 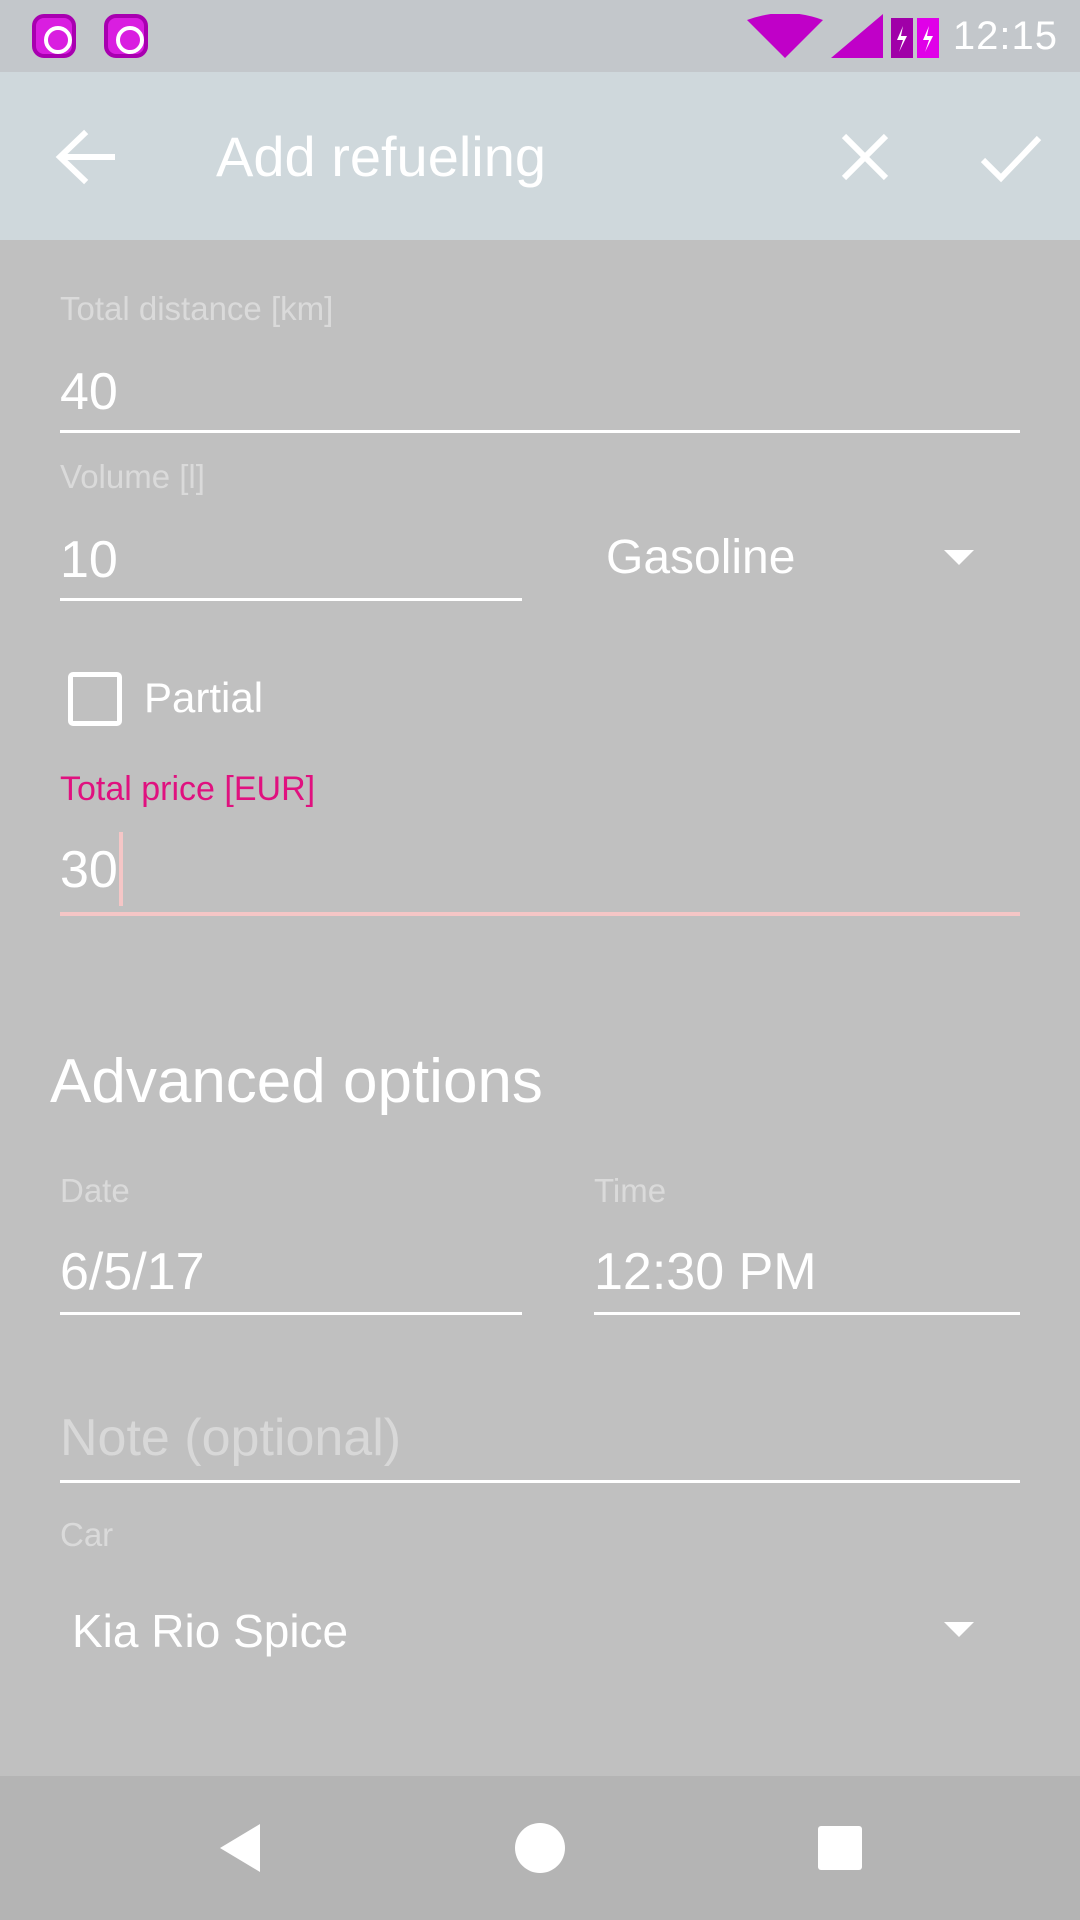 I want to click on status-icons: 12:15, so click(x=901, y=36).